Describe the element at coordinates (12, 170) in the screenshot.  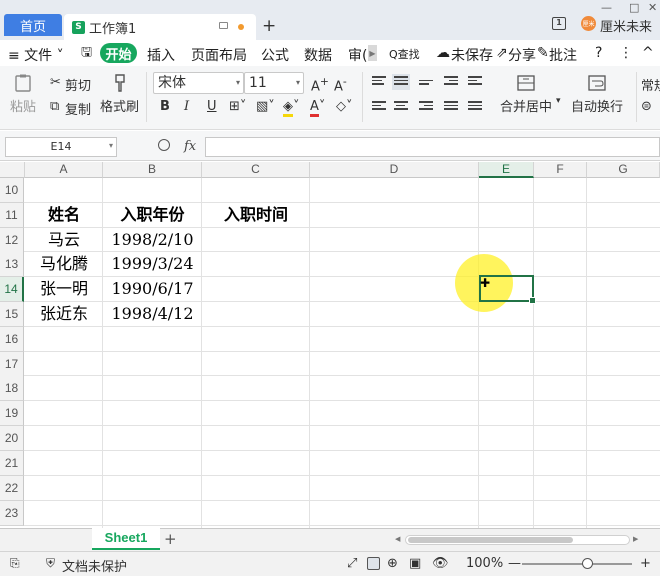
I see `select-all-corner` at that location.